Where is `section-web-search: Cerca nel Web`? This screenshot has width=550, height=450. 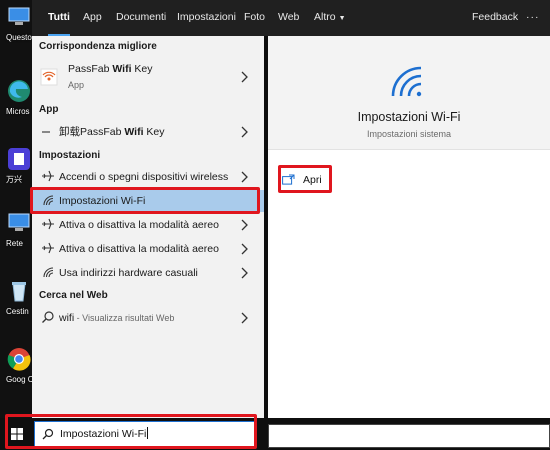 section-web-search: Cerca nel Web is located at coordinates (73, 295).